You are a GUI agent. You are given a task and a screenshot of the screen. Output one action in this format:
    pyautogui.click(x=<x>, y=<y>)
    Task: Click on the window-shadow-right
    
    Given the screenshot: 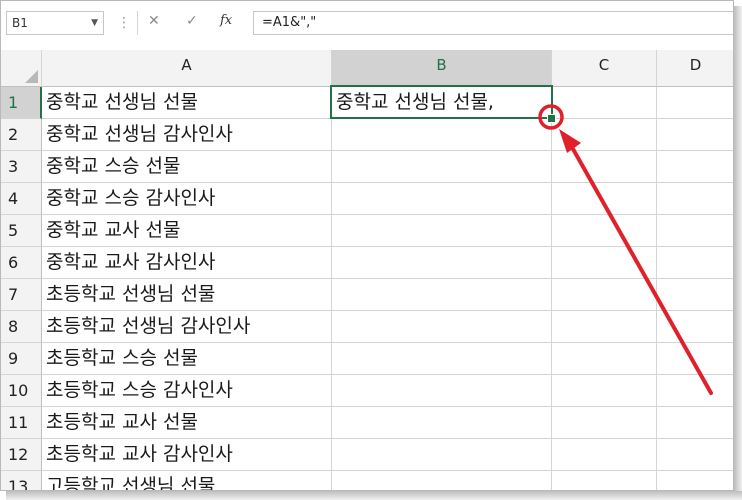 What is the action you would take?
    pyautogui.click(x=738, y=253)
    